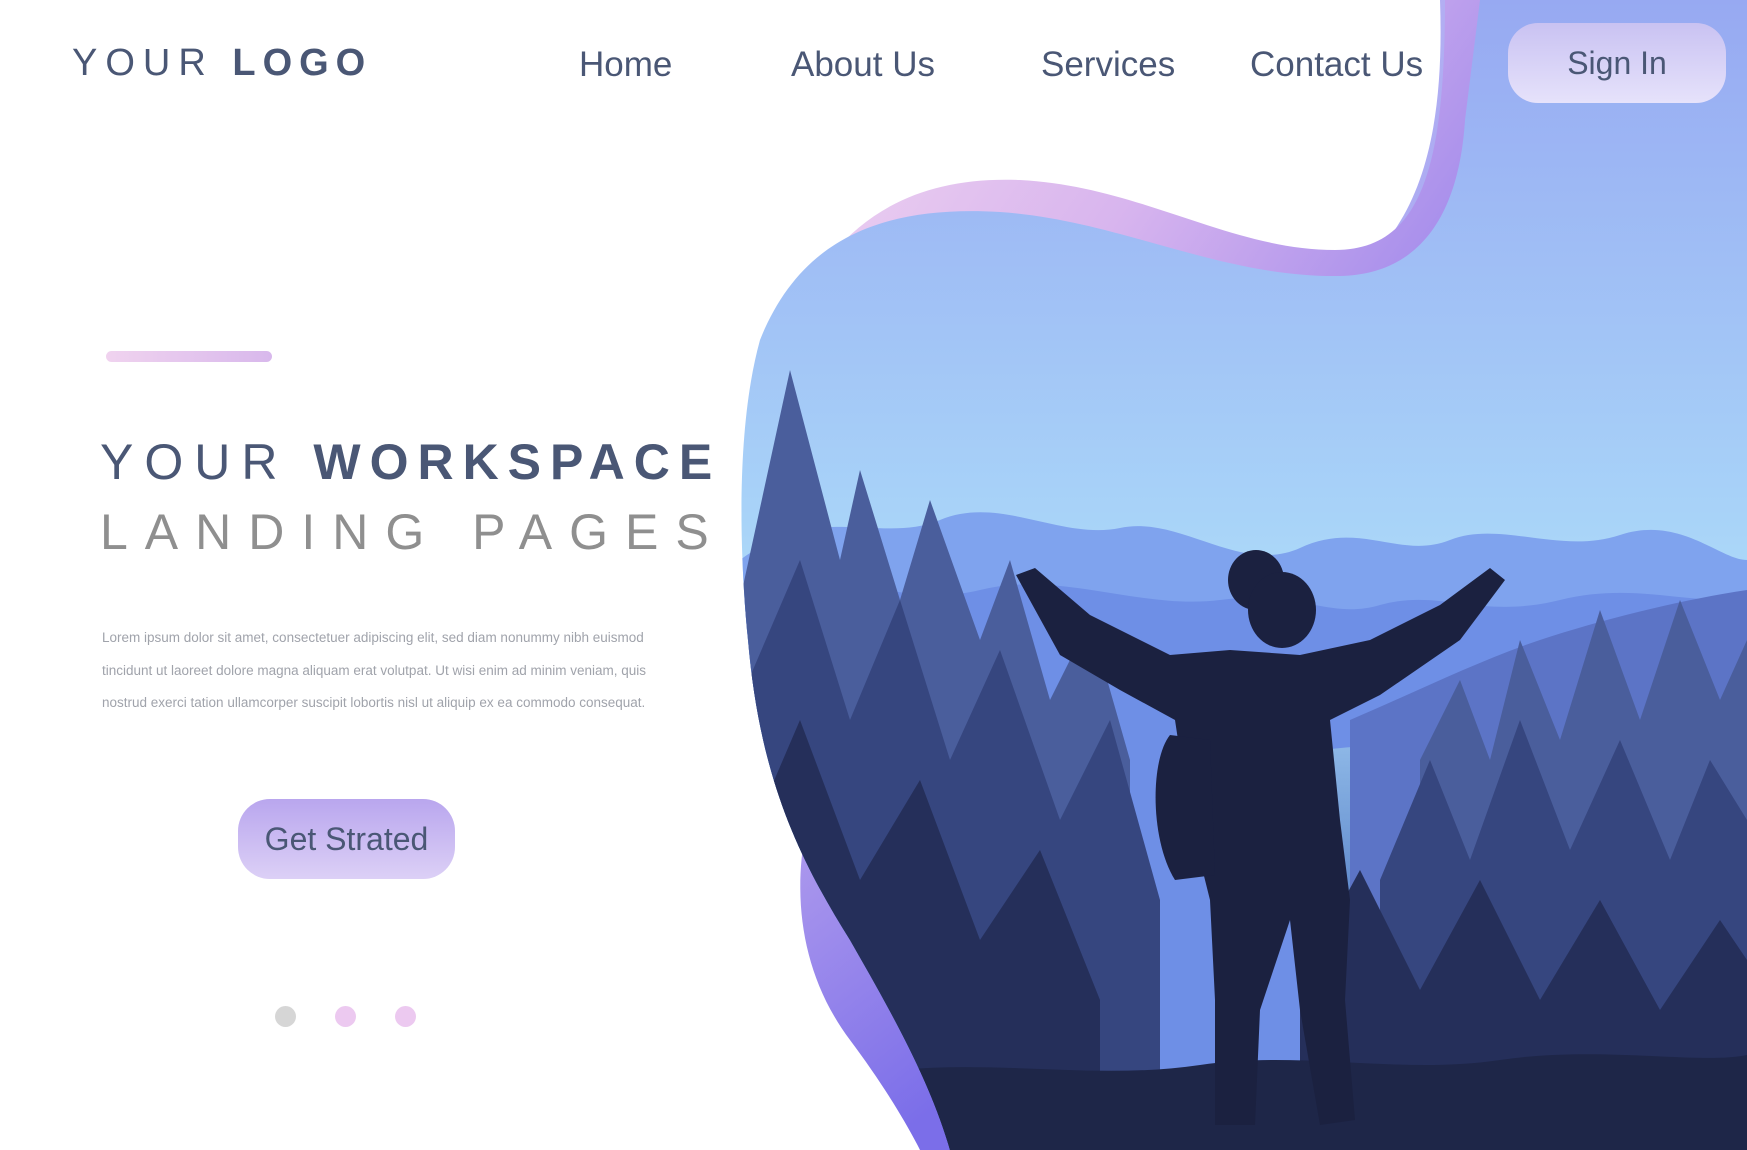  I want to click on headline-line-1: YOUR WORKSPACE, so click(413, 462).